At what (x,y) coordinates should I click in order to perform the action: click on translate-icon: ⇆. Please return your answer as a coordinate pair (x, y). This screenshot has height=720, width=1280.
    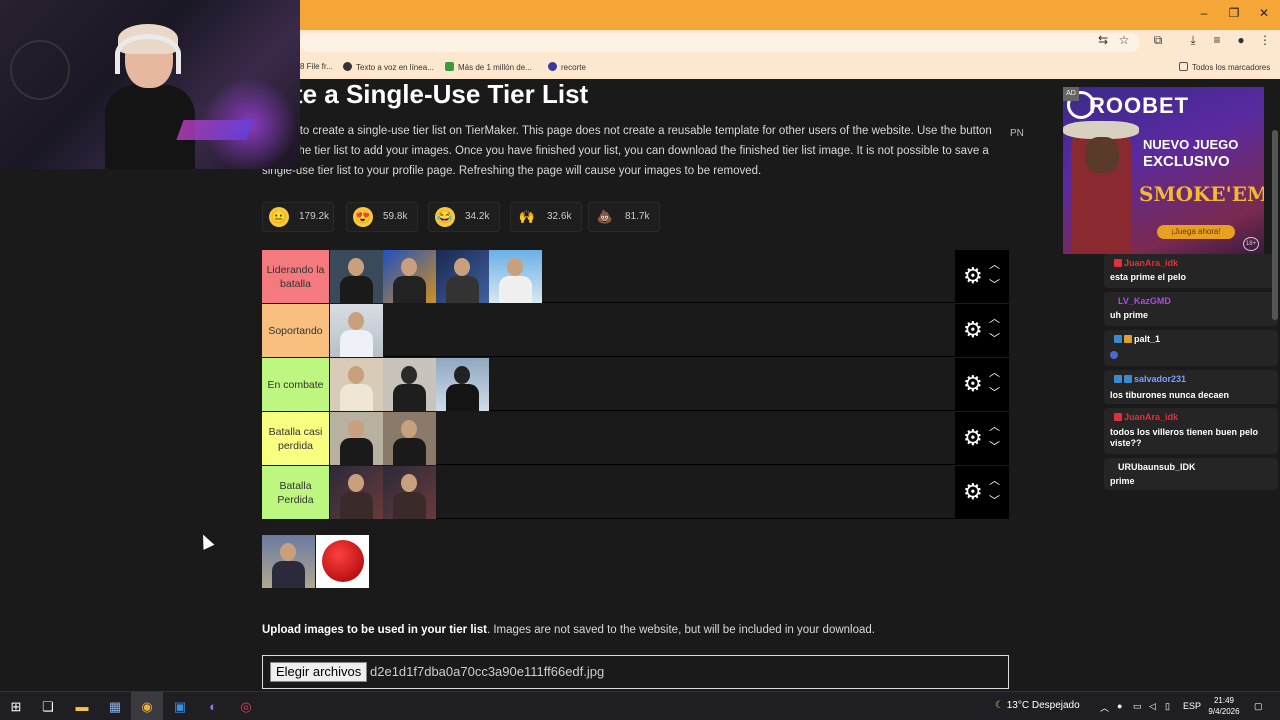
    Looking at the image, I should click on (1103, 40).